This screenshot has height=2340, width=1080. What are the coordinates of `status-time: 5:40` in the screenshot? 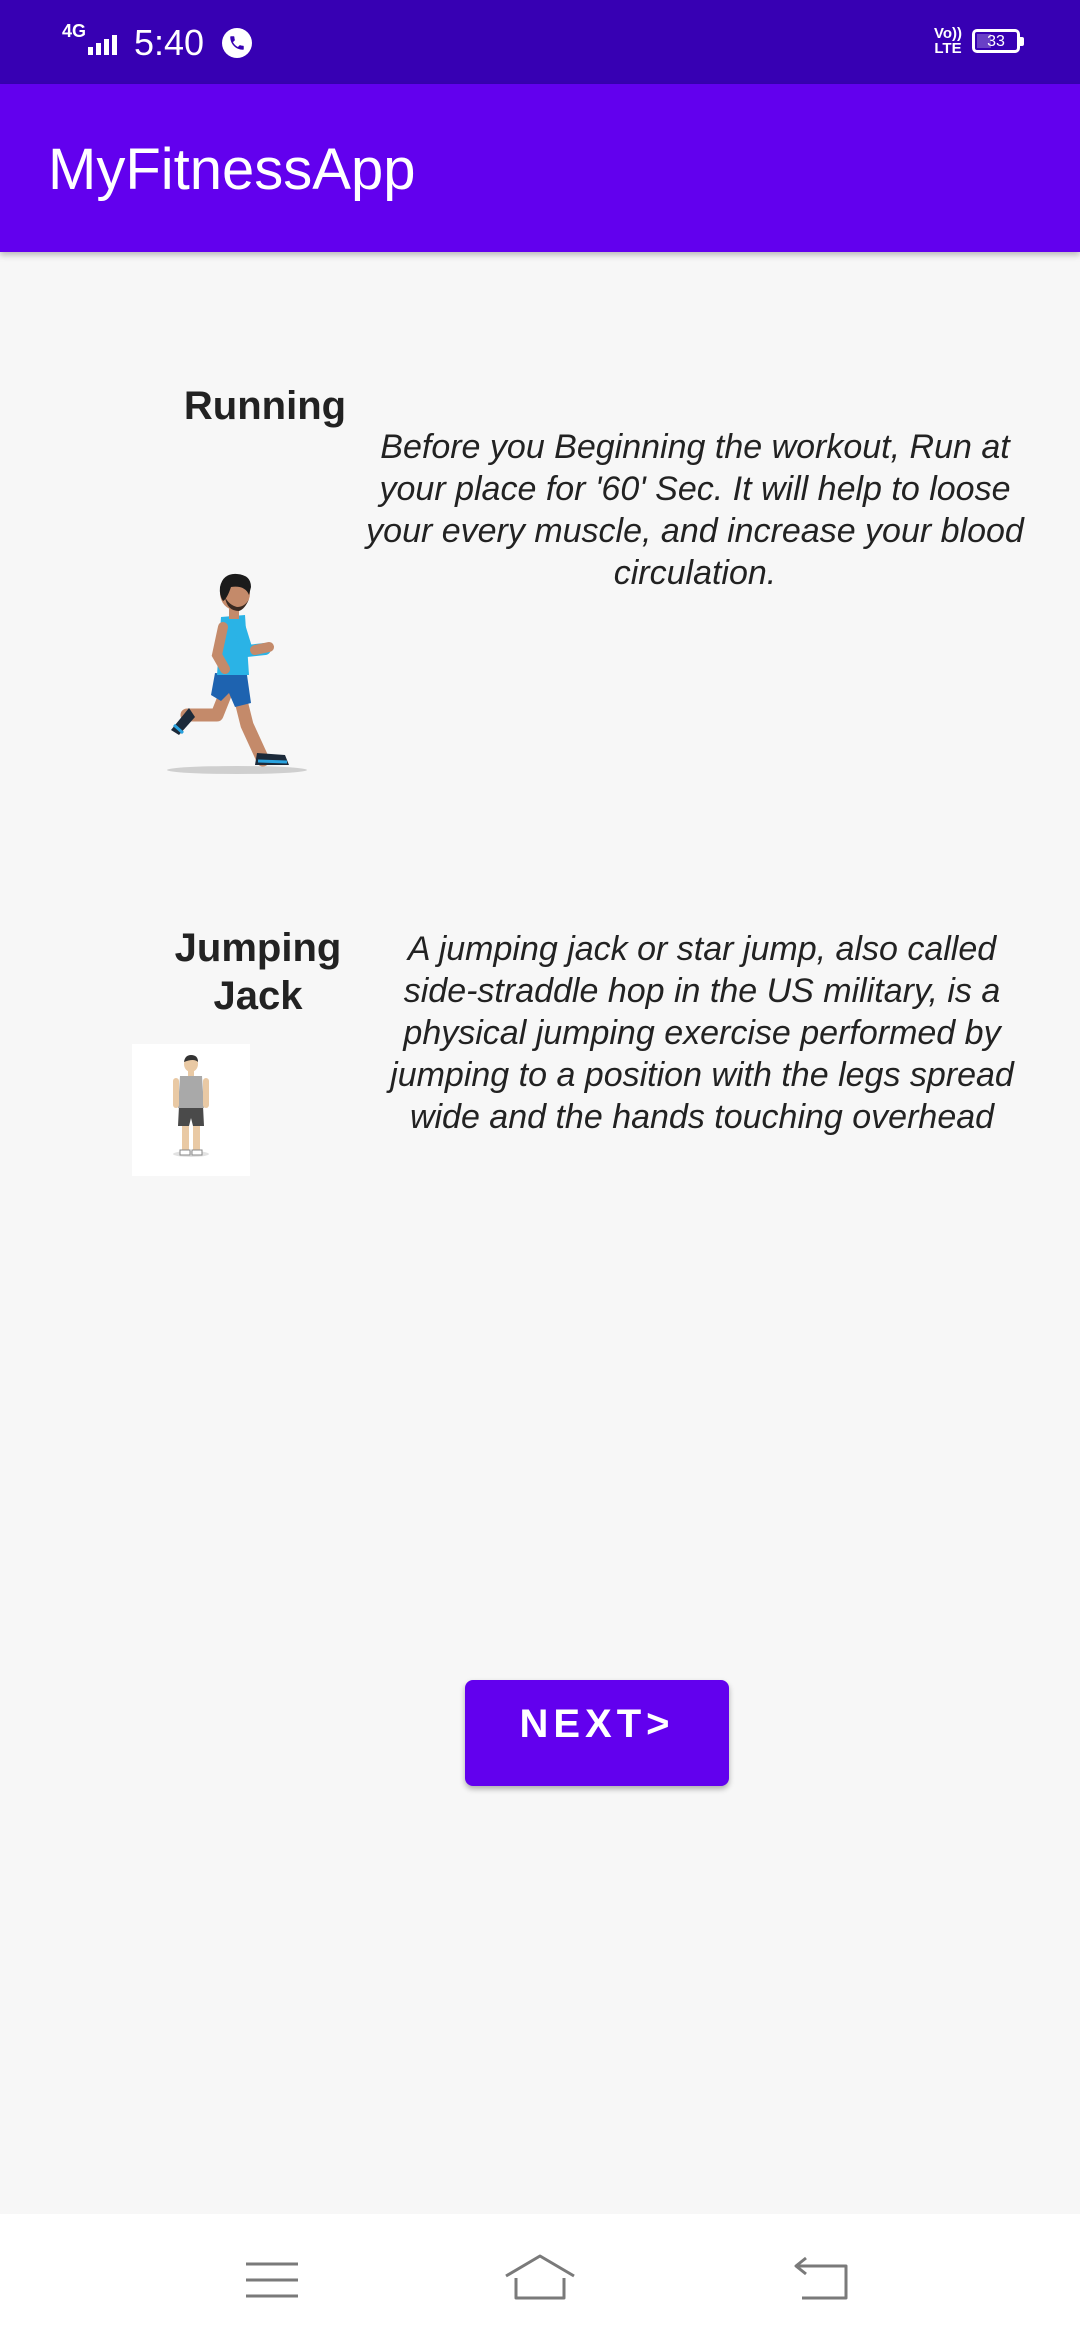 It's located at (169, 42).